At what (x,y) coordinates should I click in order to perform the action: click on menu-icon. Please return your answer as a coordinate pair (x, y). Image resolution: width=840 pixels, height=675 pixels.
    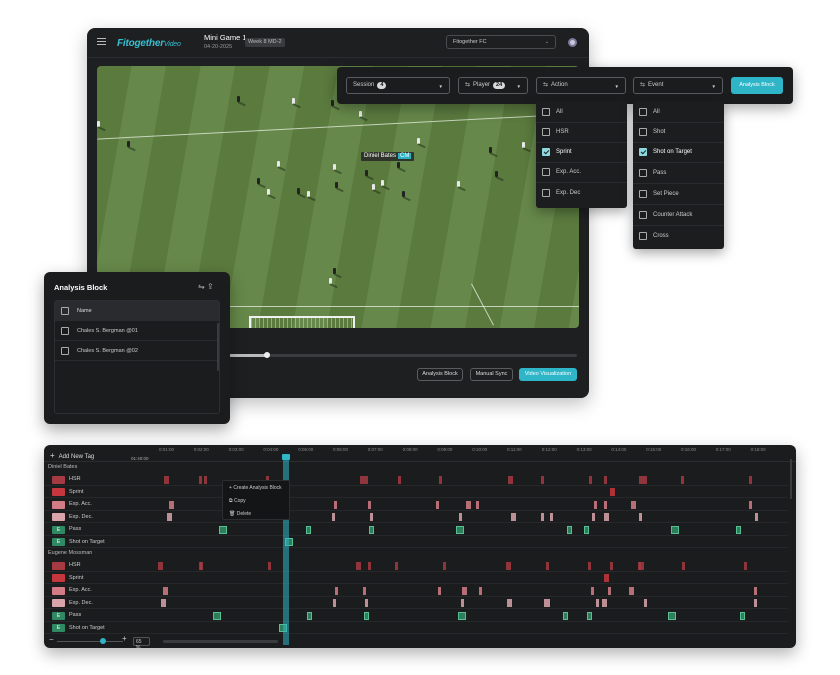
    Looking at the image, I should click on (101, 41).